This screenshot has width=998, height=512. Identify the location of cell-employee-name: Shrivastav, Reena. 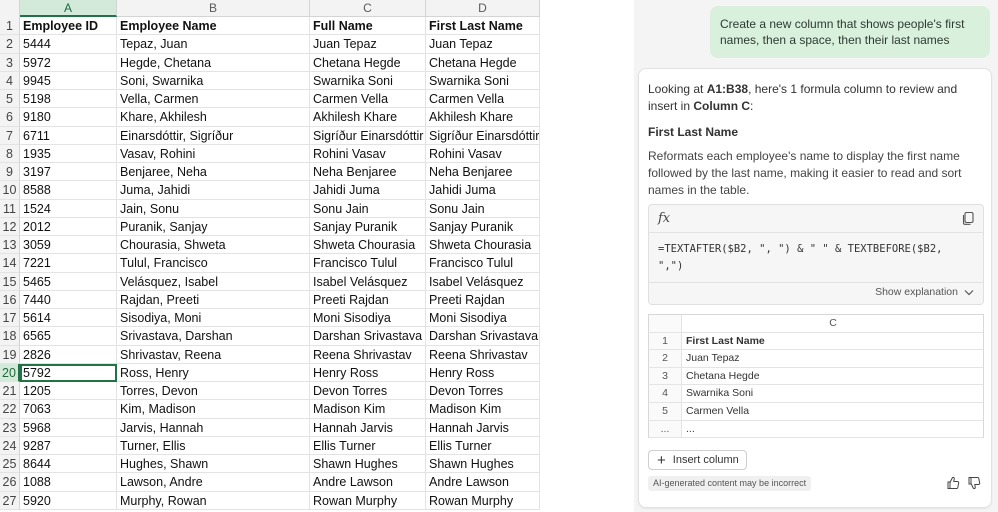
(213, 354).